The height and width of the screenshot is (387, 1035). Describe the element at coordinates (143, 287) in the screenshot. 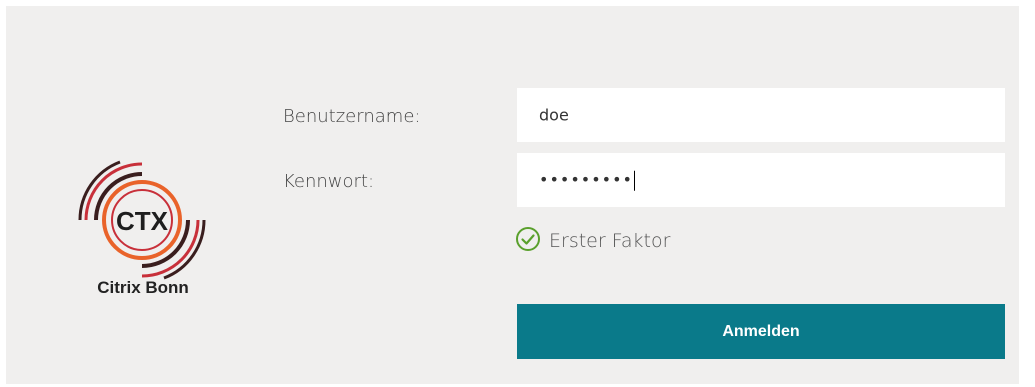

I see `logo-caption: Citrix Bonn` at that location.